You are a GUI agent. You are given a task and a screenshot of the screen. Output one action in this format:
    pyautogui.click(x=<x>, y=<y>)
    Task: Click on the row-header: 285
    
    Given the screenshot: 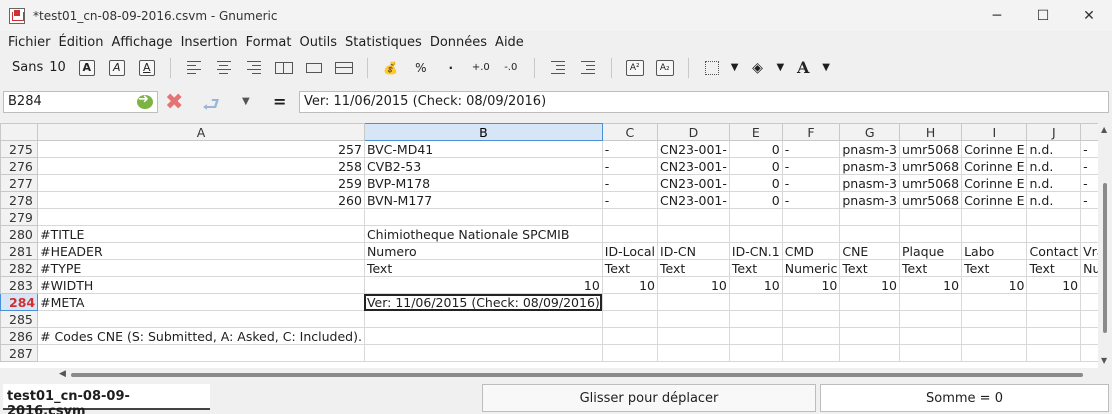 What is the action you would take?
    pyautogui.click(x=19, y=319)
    